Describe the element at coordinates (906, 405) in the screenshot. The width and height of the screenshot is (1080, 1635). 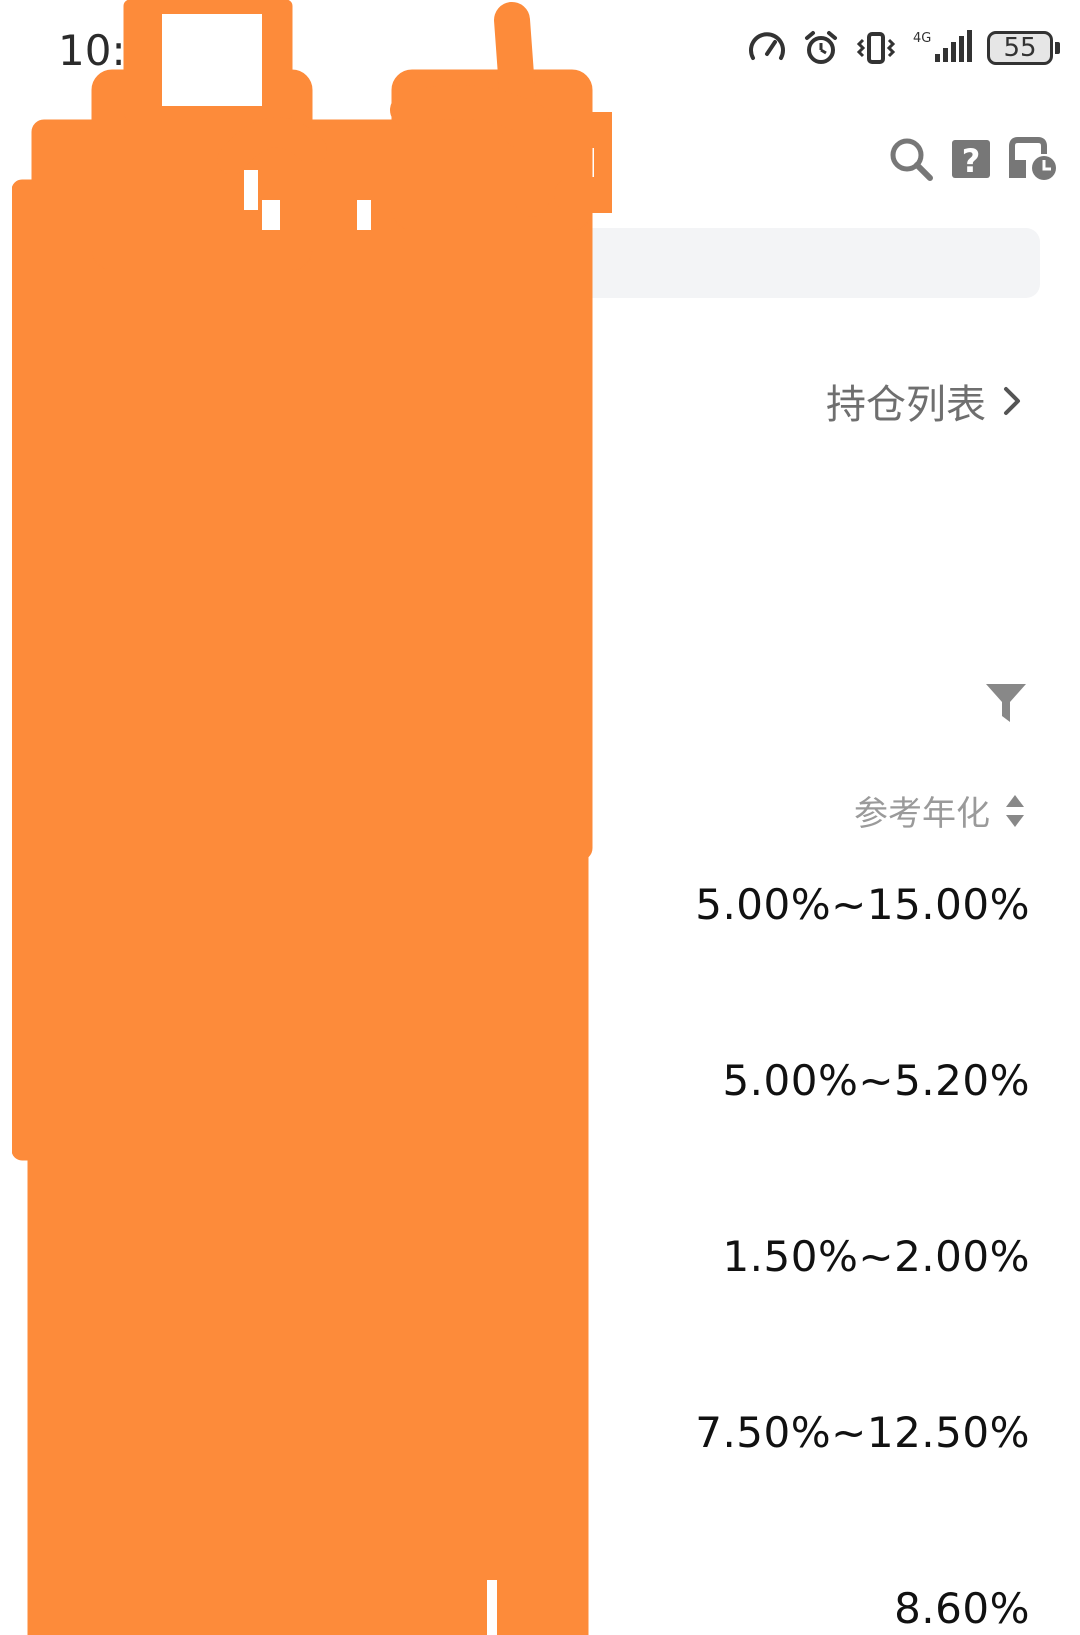
I see `holdings-link-label: 持仓列表` at that location.